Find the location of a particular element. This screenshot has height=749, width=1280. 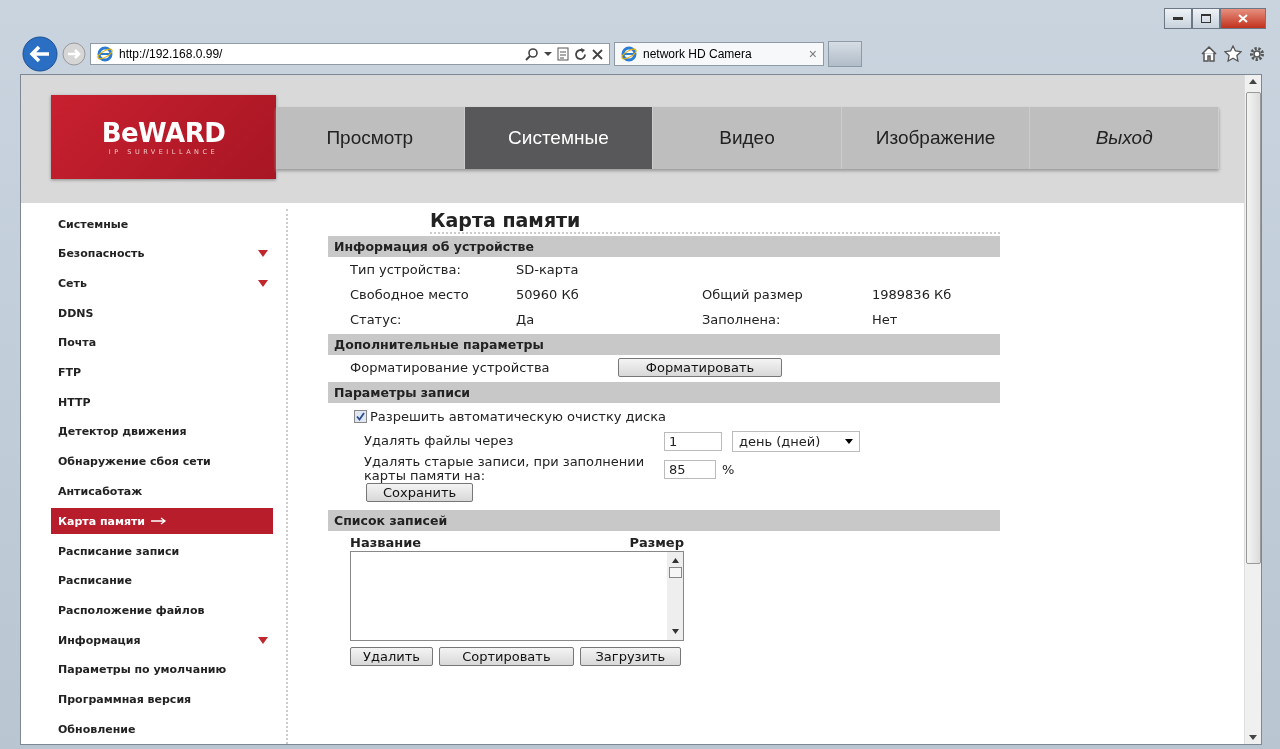

sidebar-label: Почта is located at coordinates (77, 343).